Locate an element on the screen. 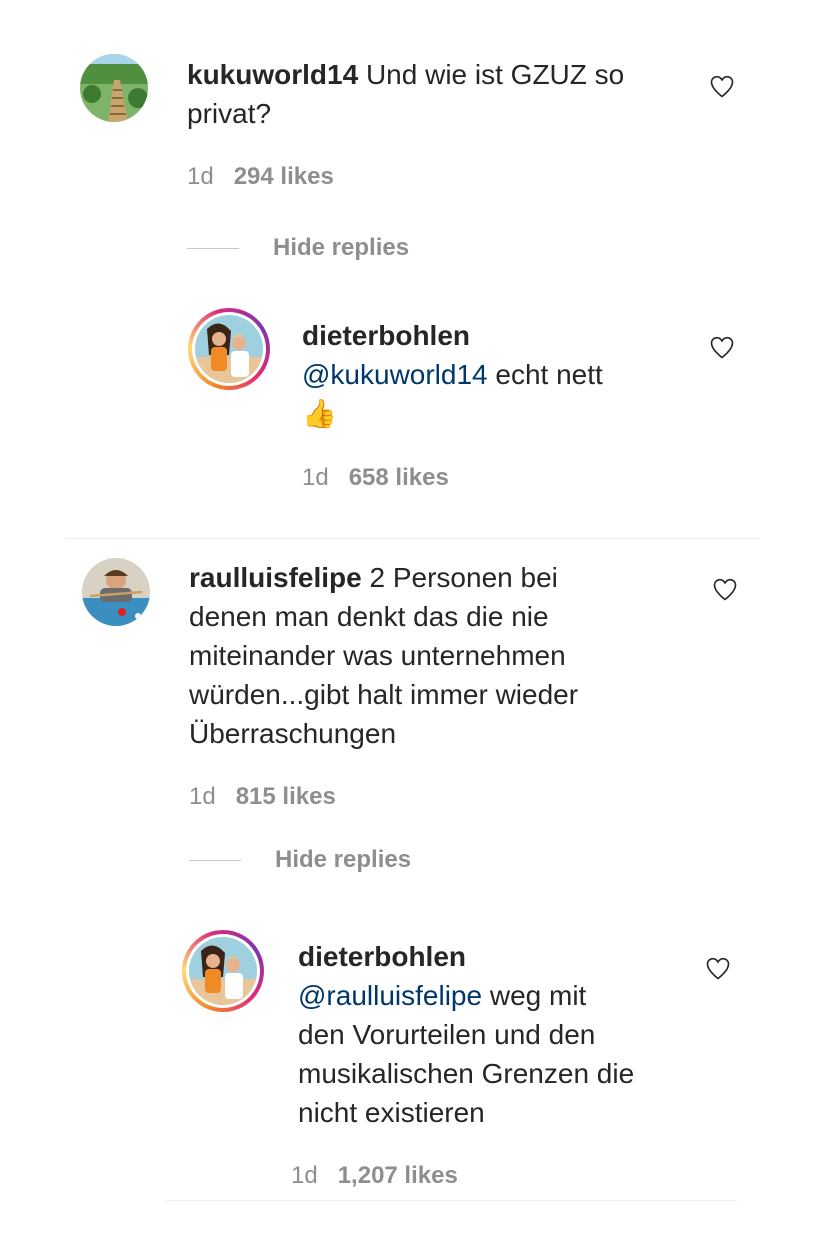  billiards-avatar is located at coordinates (116, 592).